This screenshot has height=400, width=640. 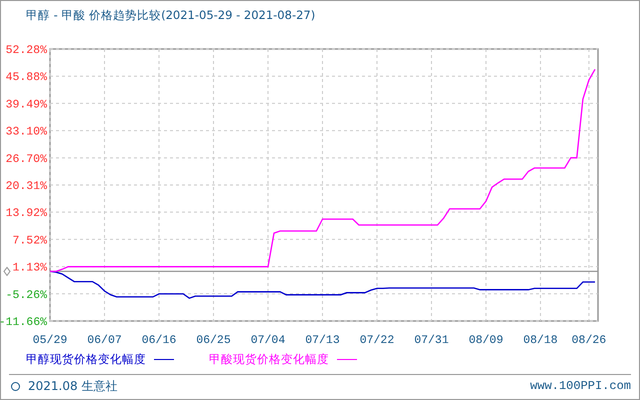 What do you see at coordinates (29, 241) in the screenshot?
I see `y-axis-label: 7.52%` at bounding box center [29, 241].